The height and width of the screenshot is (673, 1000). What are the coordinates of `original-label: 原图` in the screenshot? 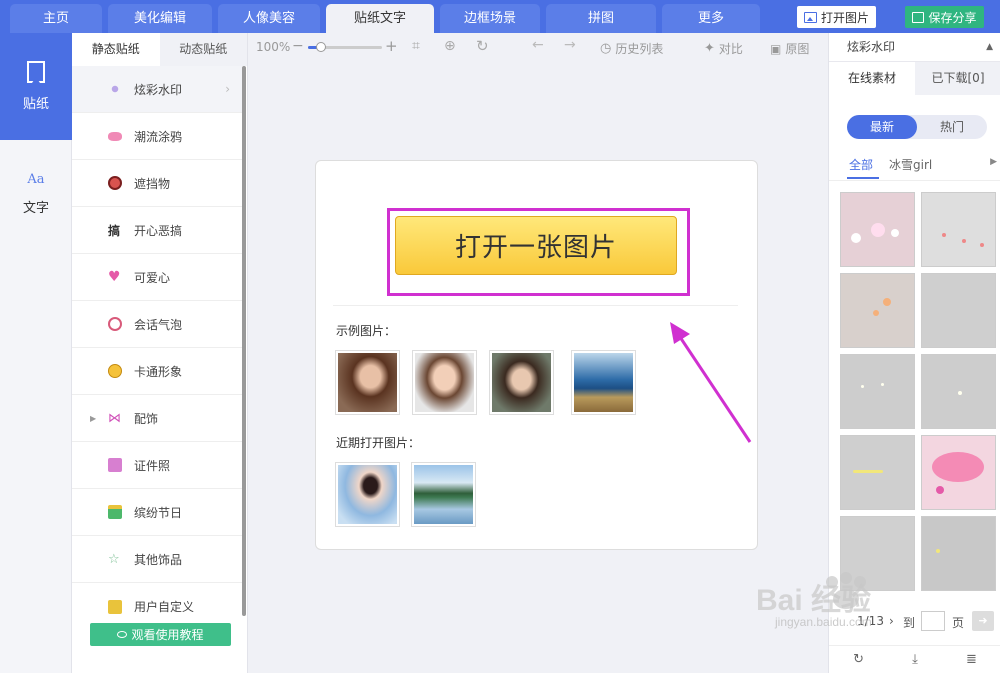 It's located at (797, 49).